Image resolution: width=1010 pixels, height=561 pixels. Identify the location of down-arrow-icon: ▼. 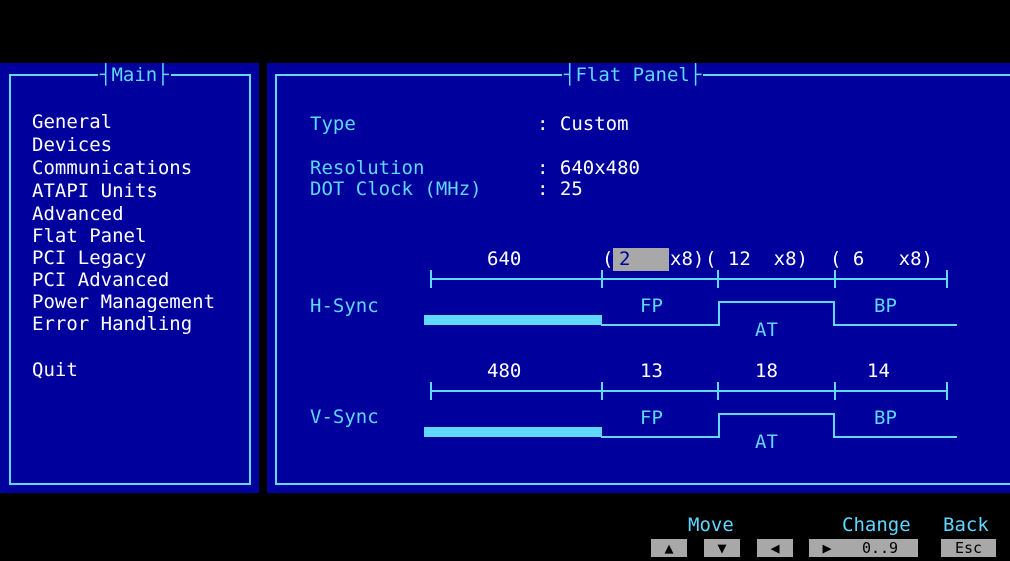
(722, 548).